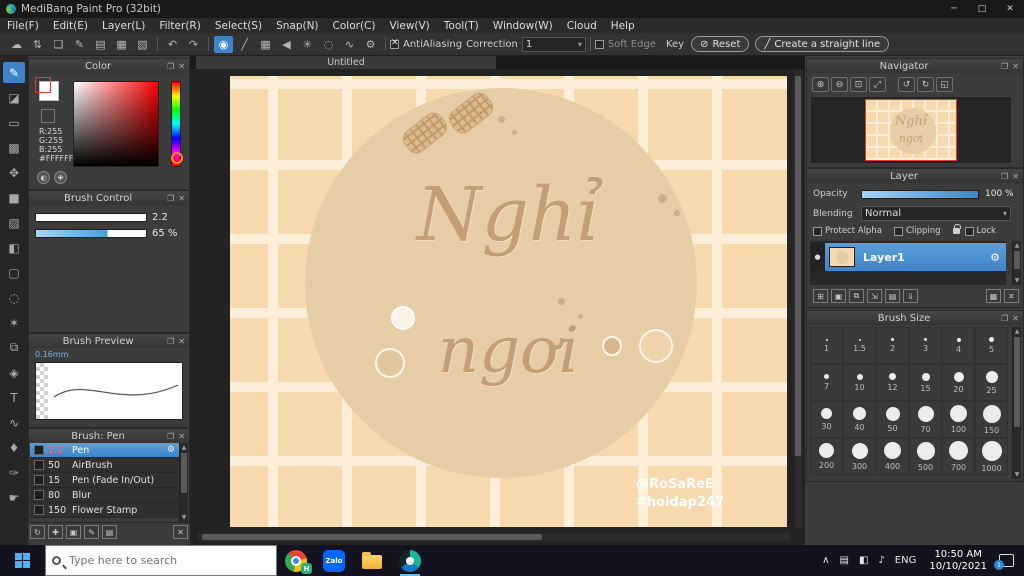 The height and width of the screenshot is (576, 1024). What do you see at coordinates (73, 532) in the screenshot?
I see `brush-folder-icon: ▣` at bounding box center [73, 532].